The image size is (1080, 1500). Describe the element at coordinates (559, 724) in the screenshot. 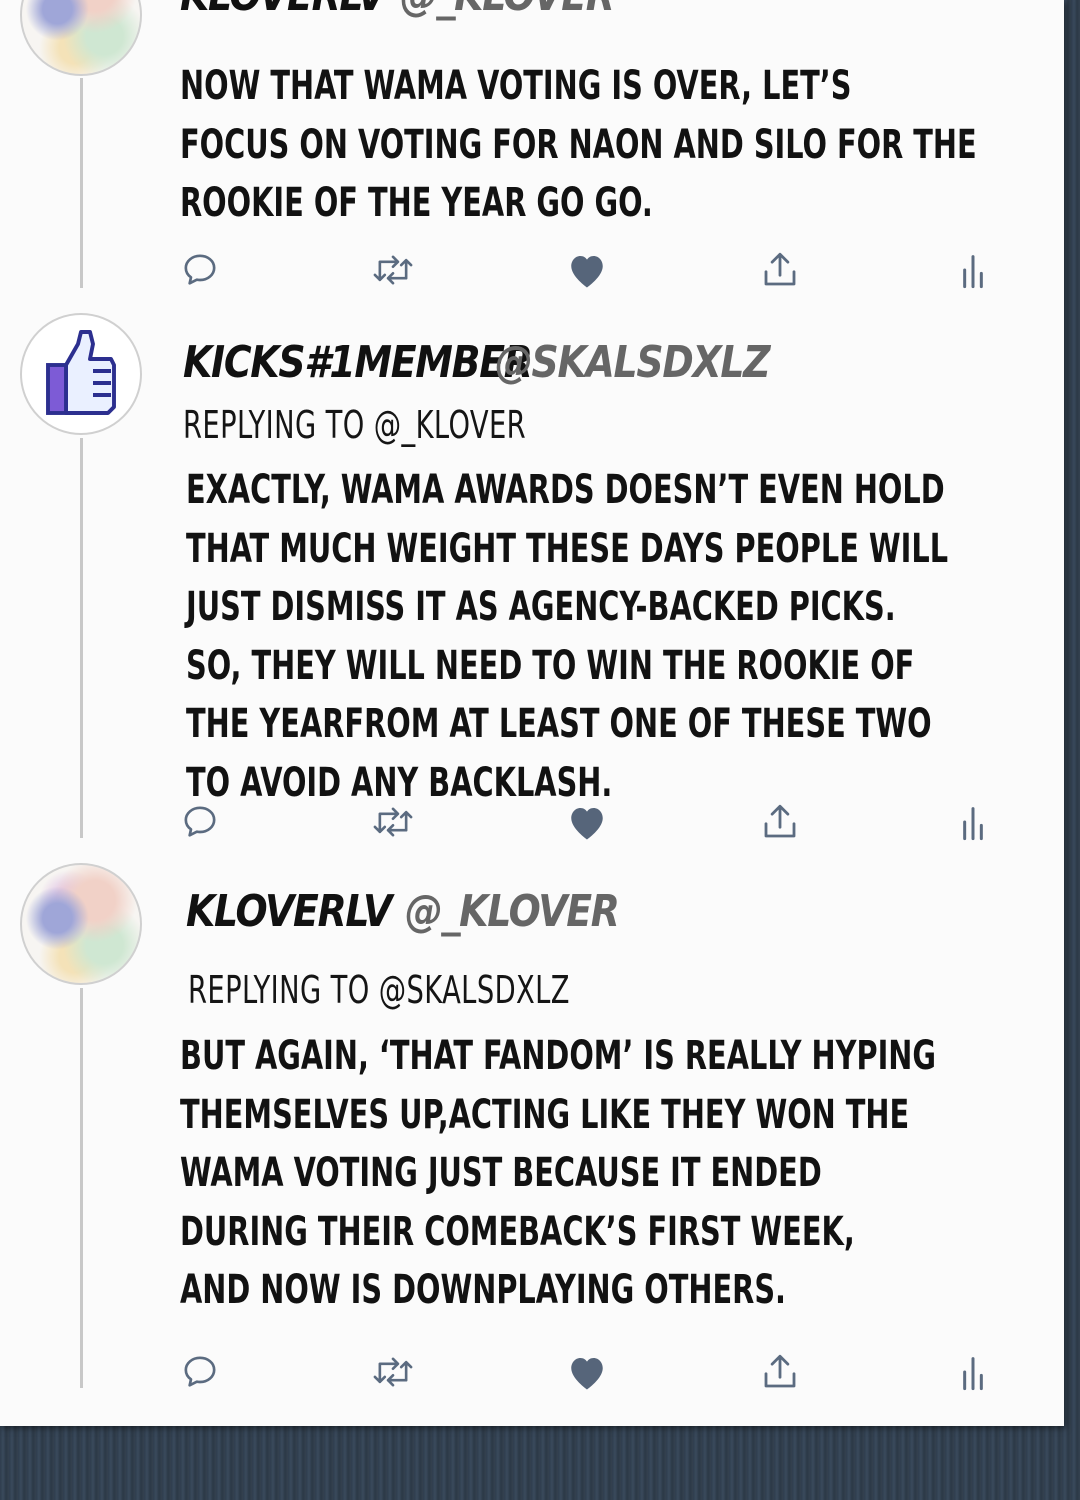

I see `tweet-text-line: THE YEARFROM AT LEAST ONE OF THESE TWO` at that location.